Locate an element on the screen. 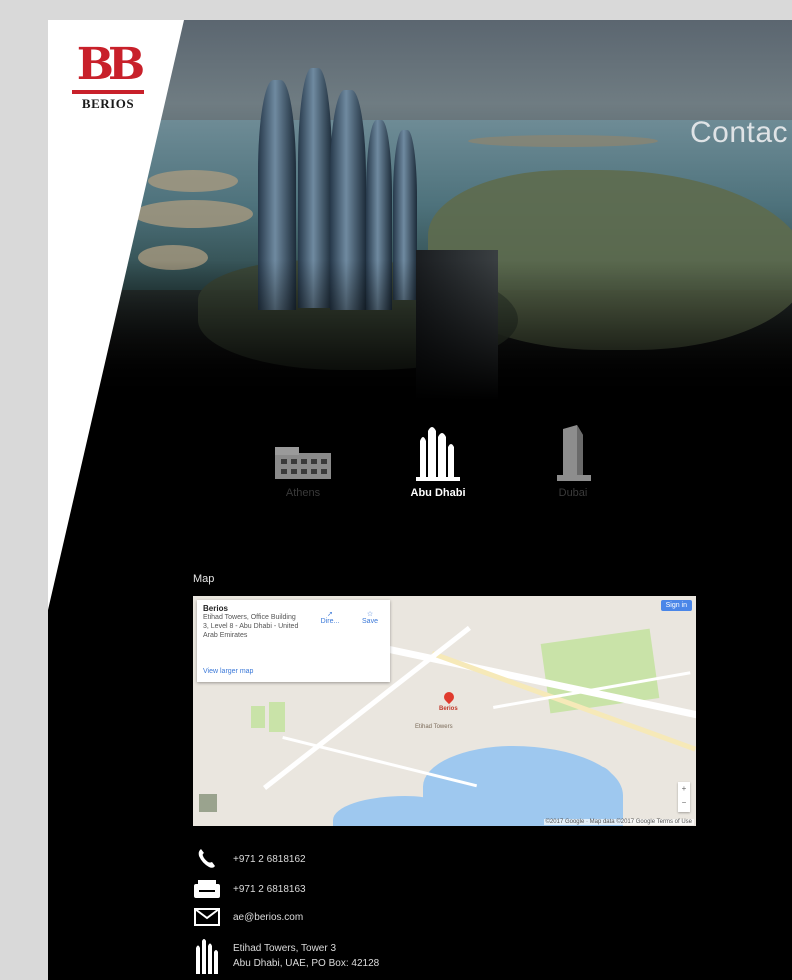 The image size is (792, 980). mail-icon is located at coordinates (207, 917).